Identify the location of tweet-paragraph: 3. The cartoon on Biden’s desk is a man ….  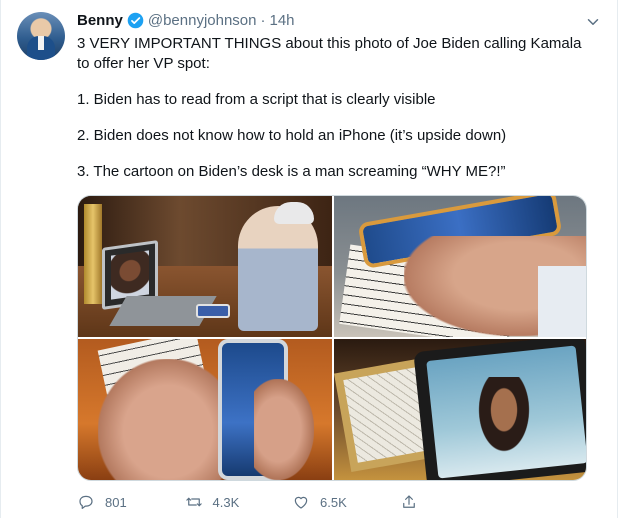
(291, 171).